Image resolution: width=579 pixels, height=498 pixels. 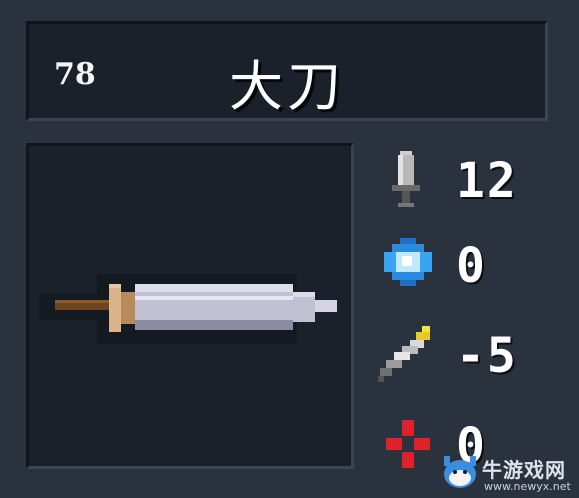 I want to click on feather-quill-icon, so click(x=404, y=354).